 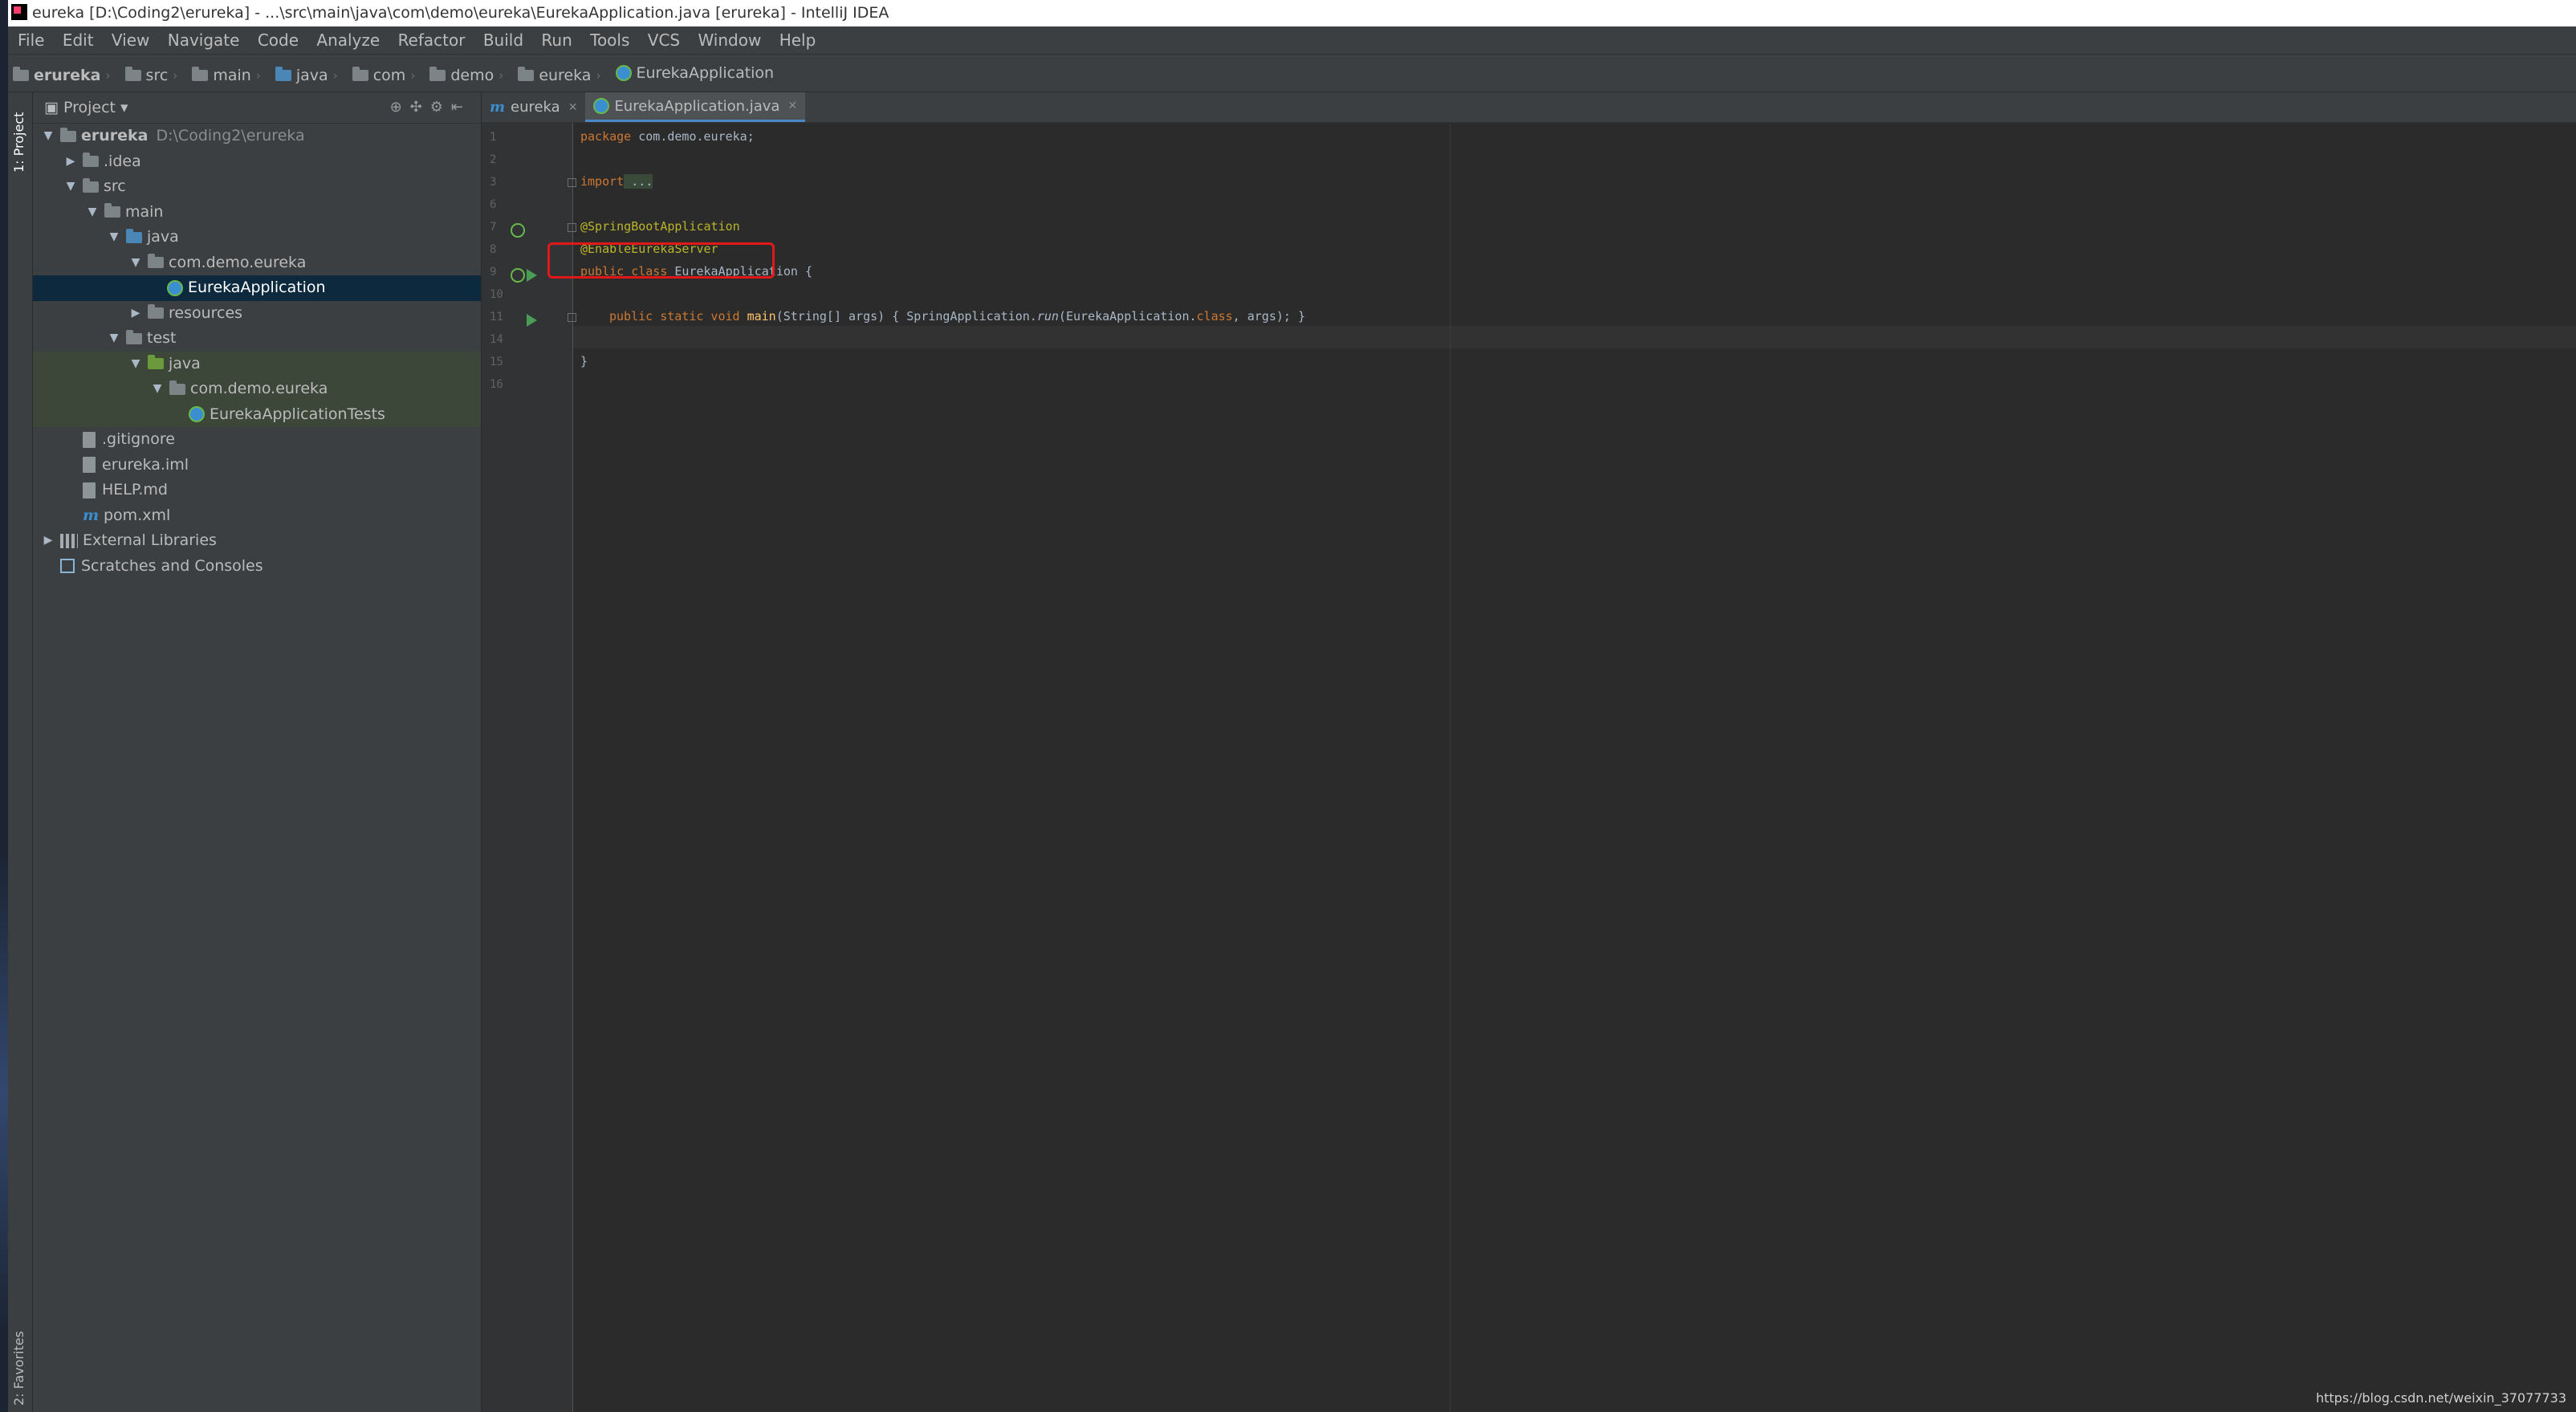 What do you see at coordinates (257, 541) in the screenshot?
I see `tree-item-external-libraries: ▶ External Libraries` at bounding box center [257, 541].